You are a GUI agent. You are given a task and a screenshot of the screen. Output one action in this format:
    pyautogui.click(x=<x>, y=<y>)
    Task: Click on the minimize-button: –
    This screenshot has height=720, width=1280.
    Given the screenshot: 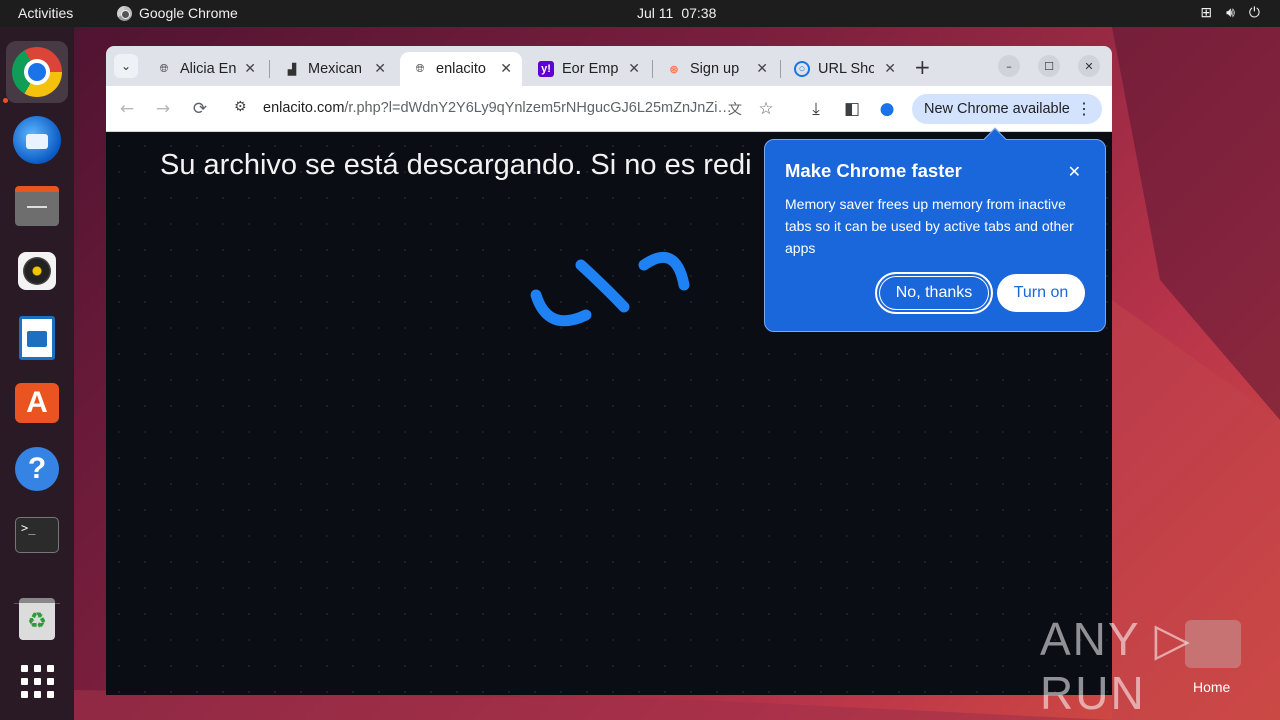 What is the action you would take?
    pyautogui.click(x=1009, y=66)
    